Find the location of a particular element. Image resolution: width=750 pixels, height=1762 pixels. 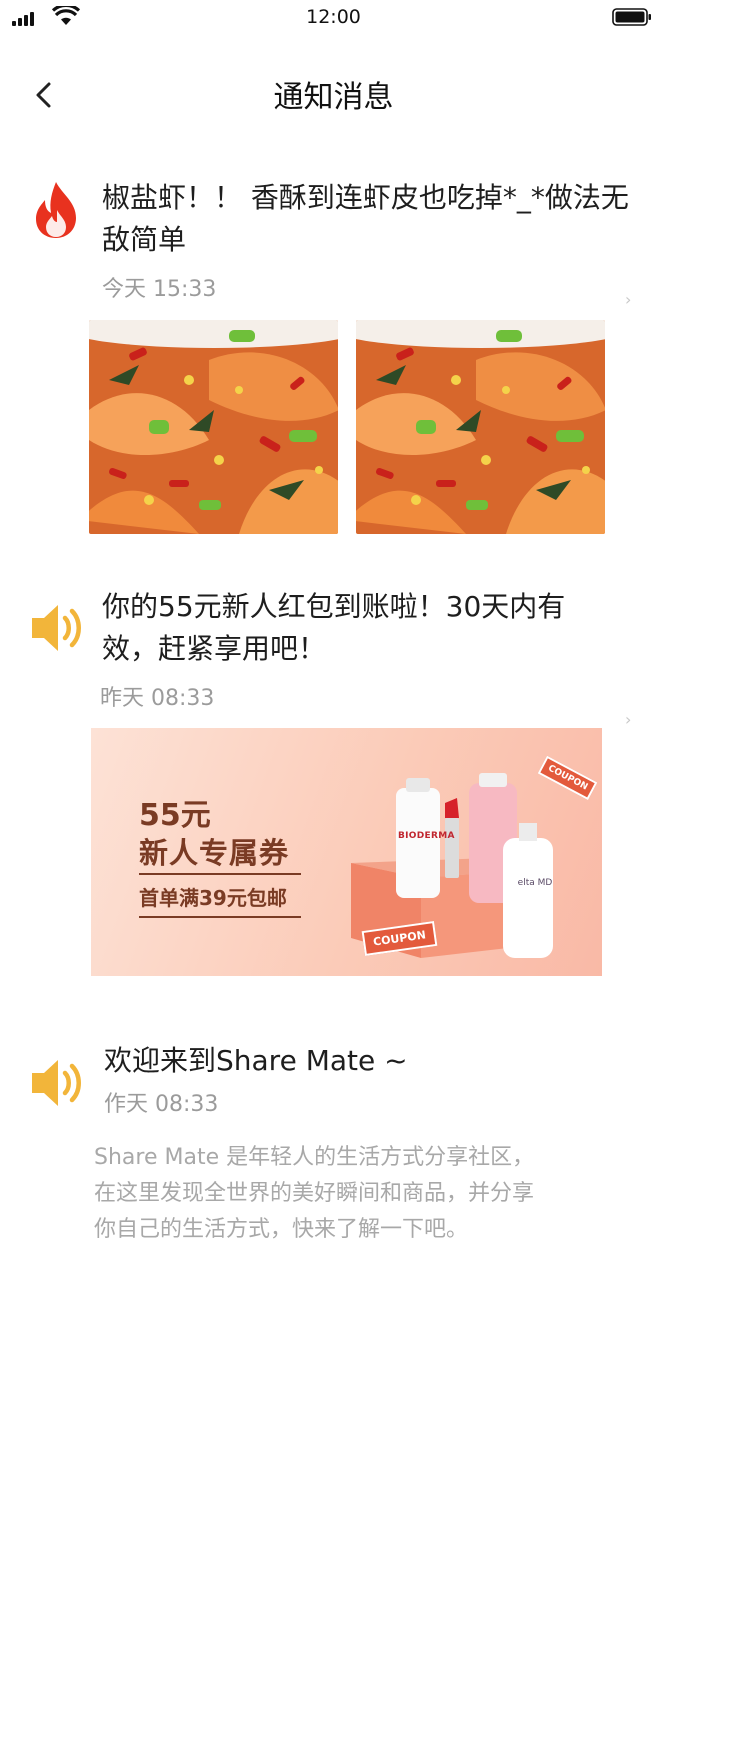

notification-time: 作天 08:33 is located at coordinates (161, 1104).